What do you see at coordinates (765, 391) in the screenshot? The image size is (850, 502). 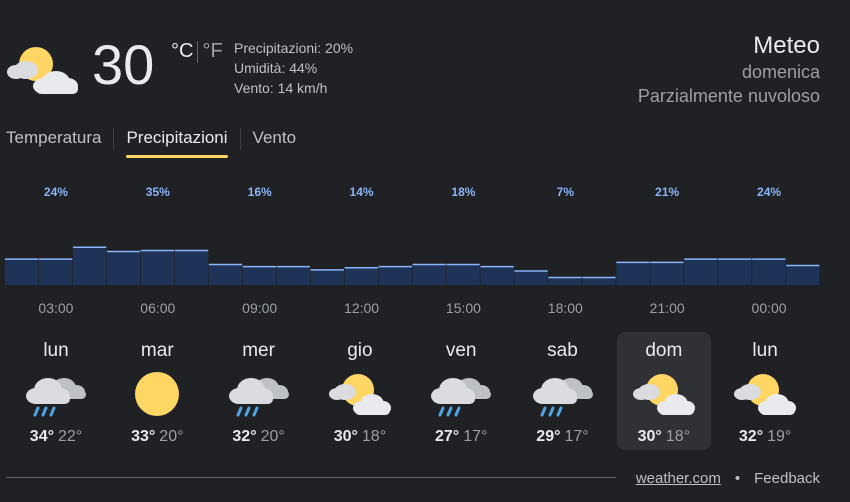 I see `day-card-lun: lun 32° 19°` at bounding box center [765, 391].